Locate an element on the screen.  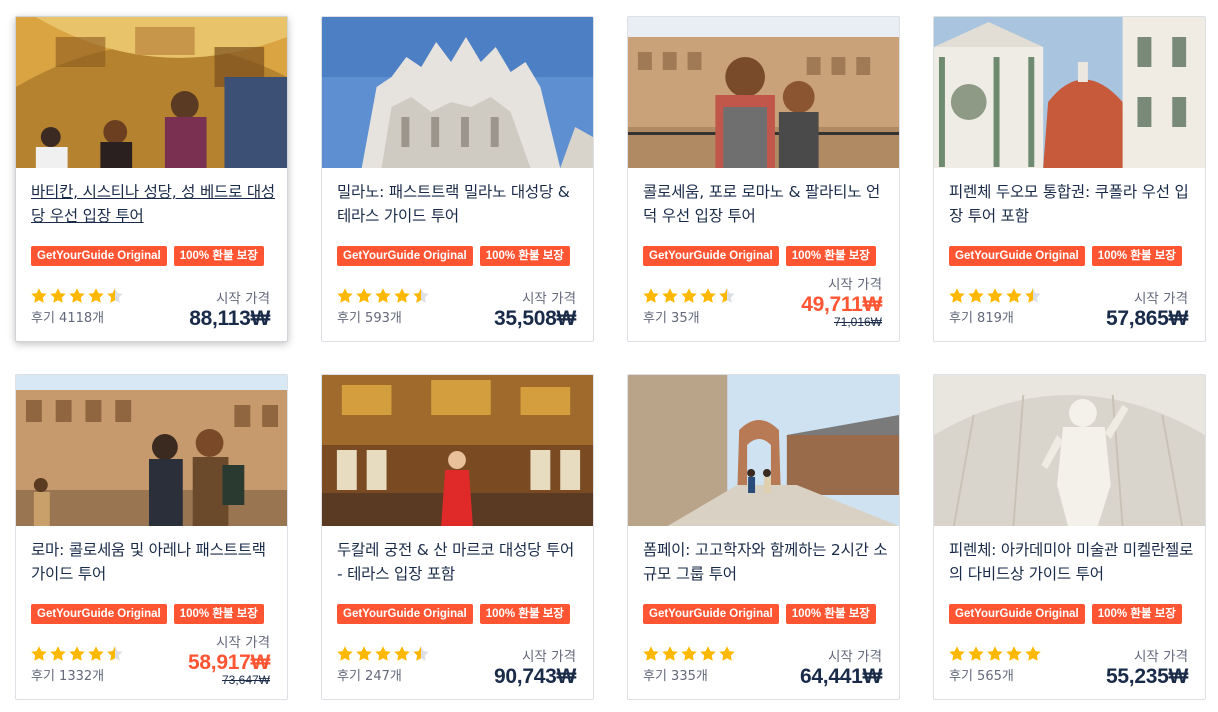
activity-title: 폼페이: 고고학자와 함께하는 2시간 소규모 그룹 투어 is located at coordinates (765, 562).